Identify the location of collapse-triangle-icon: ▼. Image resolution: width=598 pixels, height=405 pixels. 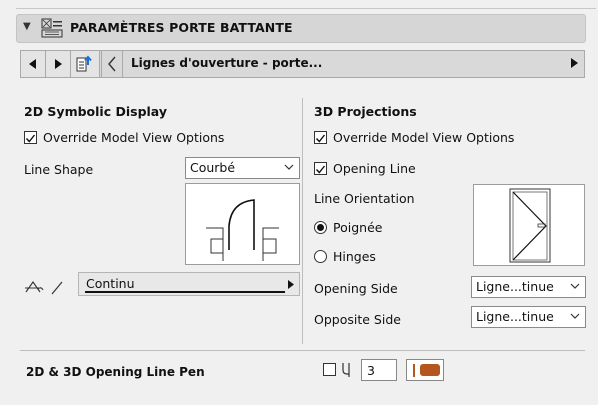
(27, 26).